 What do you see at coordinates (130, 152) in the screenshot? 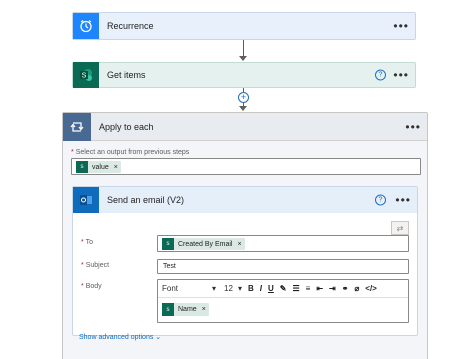
I see `select-output-label: * Select an output from previous steps` at bounding box center [130, 152].